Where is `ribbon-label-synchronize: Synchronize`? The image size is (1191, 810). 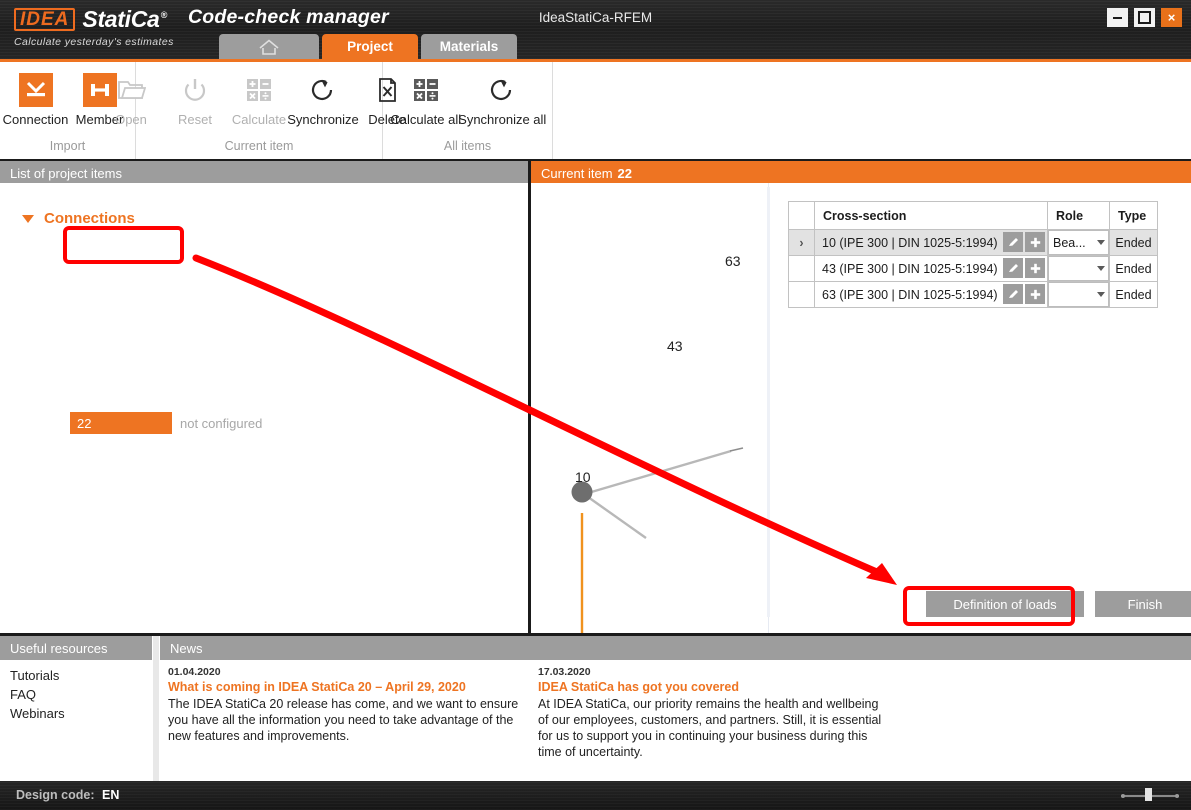 ribbon-label-synchronize: Synchronize is located at coordinates (323, 119).